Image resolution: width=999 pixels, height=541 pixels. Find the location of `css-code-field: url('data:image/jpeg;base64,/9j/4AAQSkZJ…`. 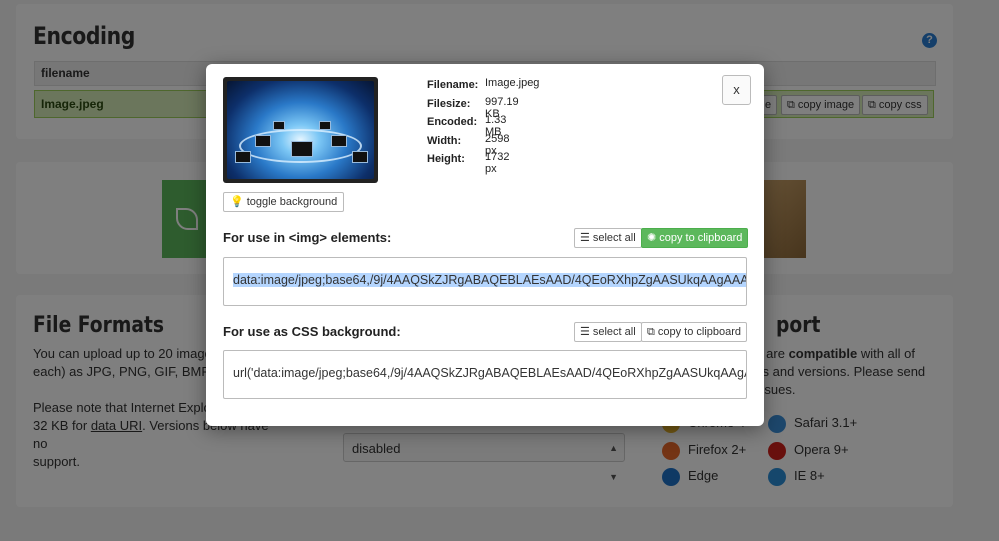

css-code-field: url('data:image/jpeg;base64,/9j/4AAQSkZJ… is located at coordinates (485, 374).